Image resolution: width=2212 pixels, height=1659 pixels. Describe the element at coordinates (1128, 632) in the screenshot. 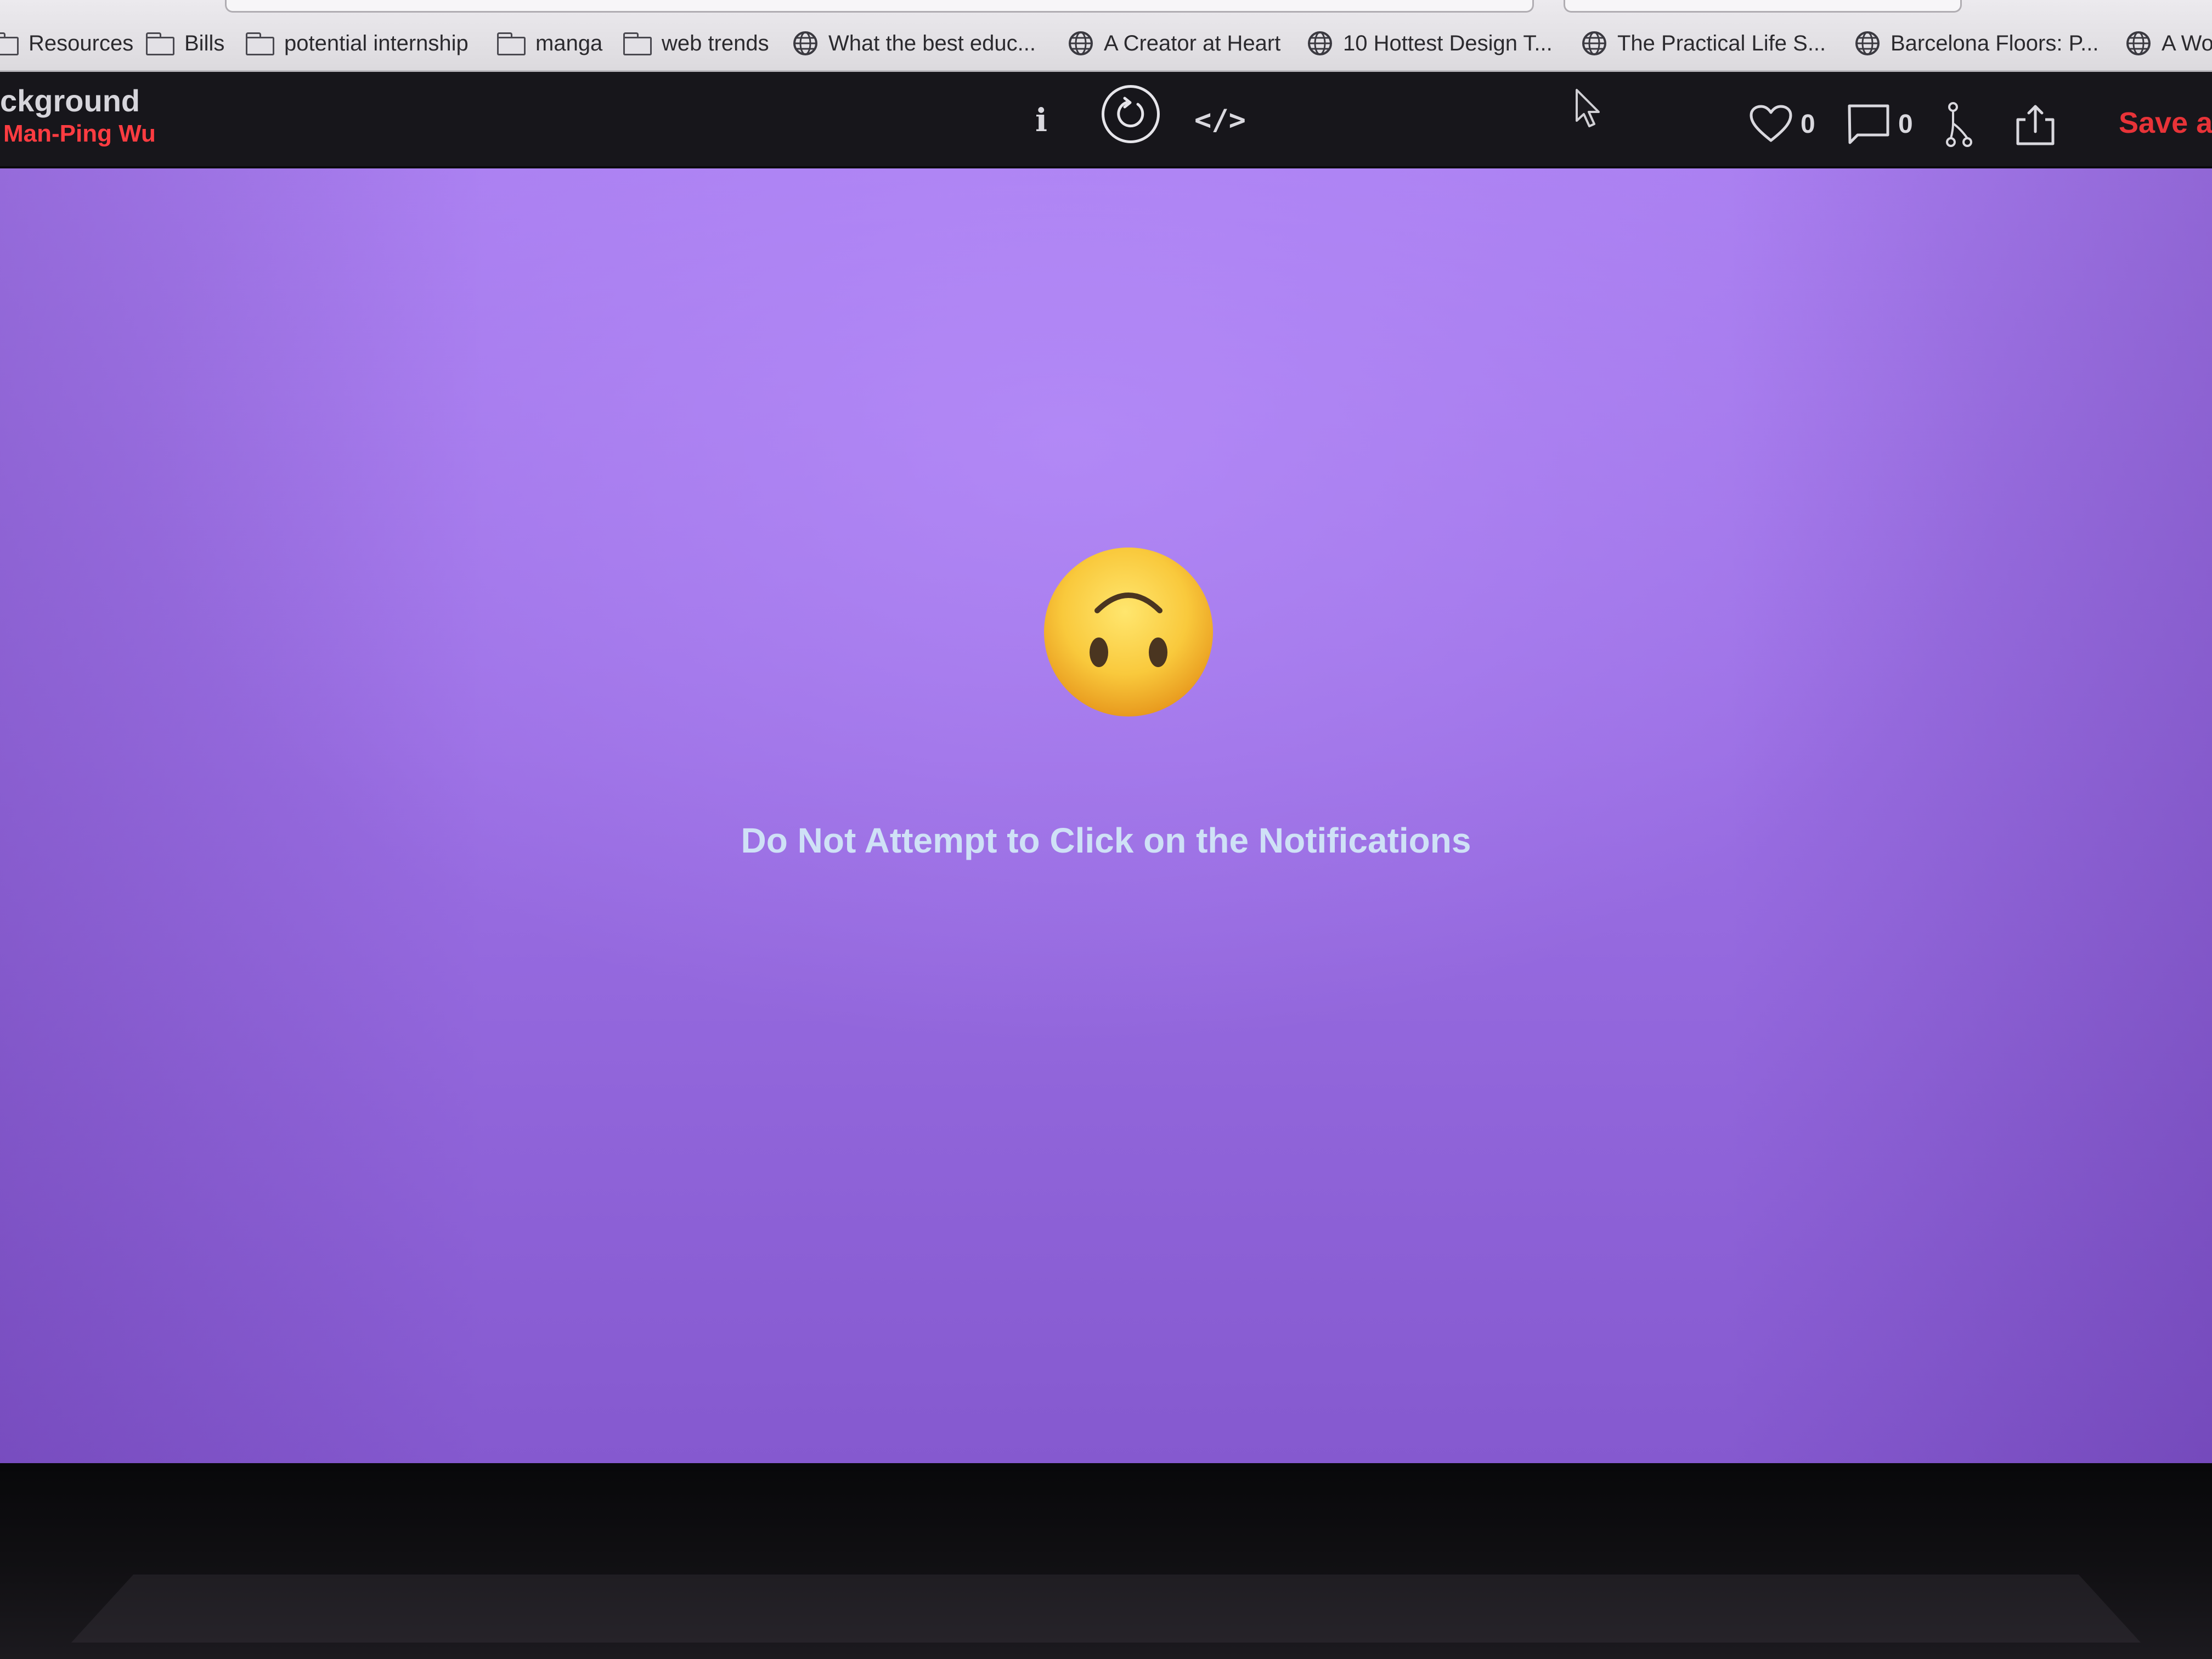

I see `upside-down-face-icon` at that location.